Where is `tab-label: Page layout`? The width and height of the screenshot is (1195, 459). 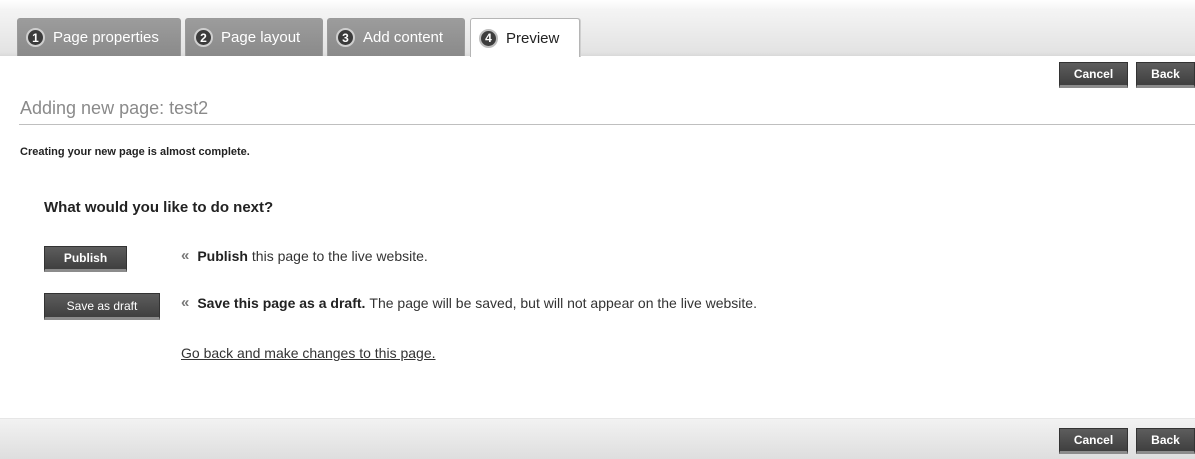 tab-label: Page layout is located at coordinates (261, 37).